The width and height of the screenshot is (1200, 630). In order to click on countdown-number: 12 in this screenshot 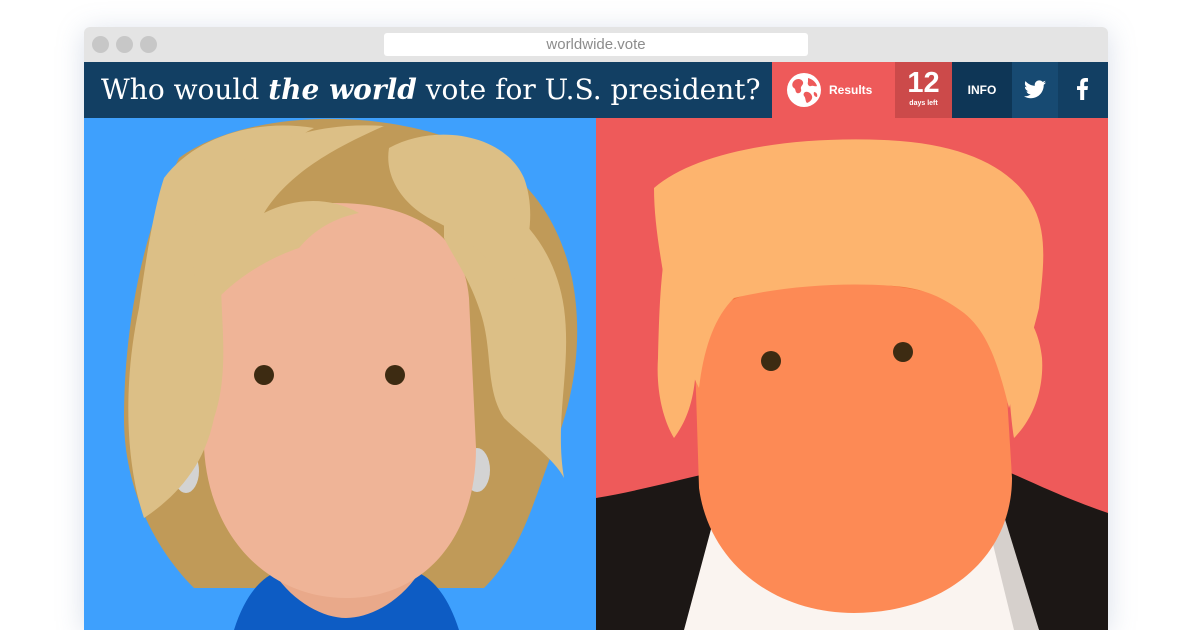, I will do `click(923, 83)`.